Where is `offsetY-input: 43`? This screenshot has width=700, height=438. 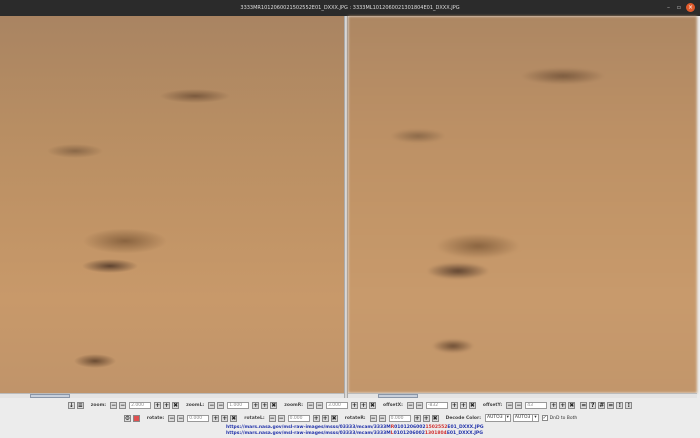 offsetY-input: 43 is located at coordinates (536, 405).